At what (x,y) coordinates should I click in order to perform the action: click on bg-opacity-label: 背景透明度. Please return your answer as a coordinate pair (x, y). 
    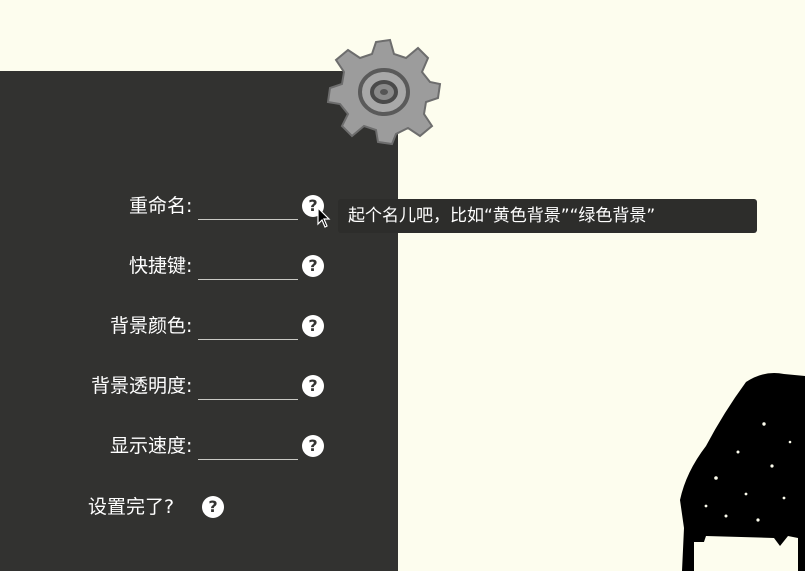
    Looking at the image, I should click on (138, 386).